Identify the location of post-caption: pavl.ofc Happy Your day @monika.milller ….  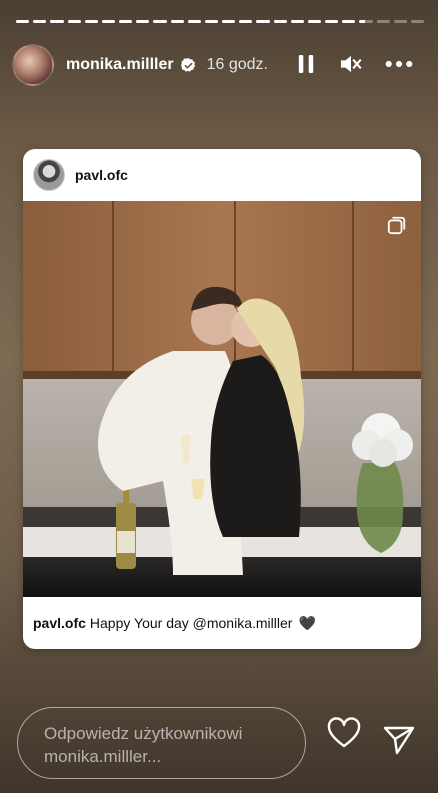
(222, 623).